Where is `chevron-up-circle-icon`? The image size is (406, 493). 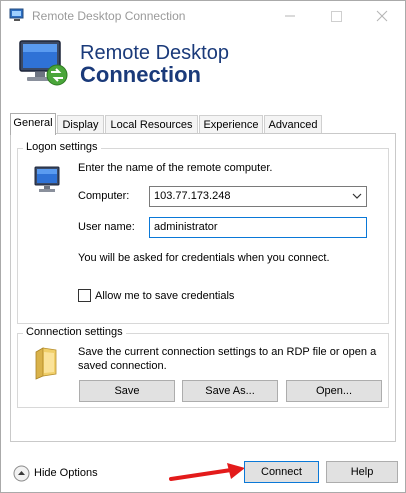 chevron-up-circle-icon is located at coordinates (21, 473).